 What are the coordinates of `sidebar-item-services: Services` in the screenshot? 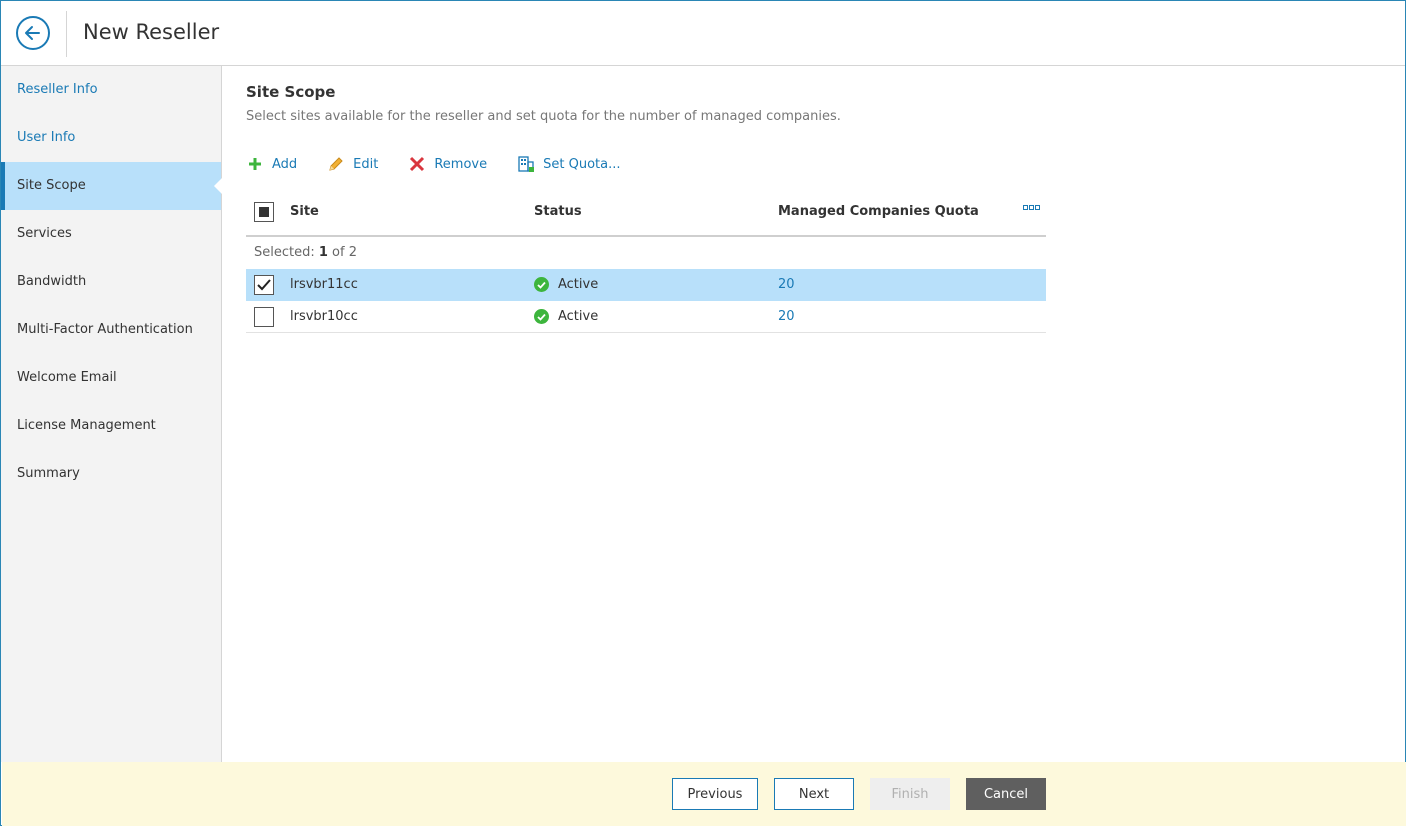 It's located at (111, 234).